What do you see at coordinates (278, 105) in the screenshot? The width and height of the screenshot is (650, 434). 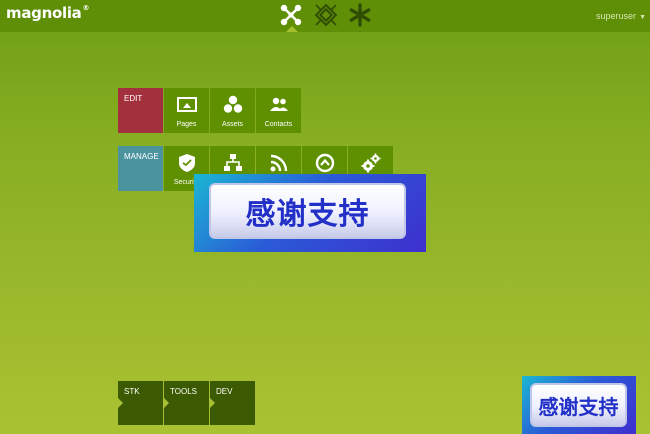 I see `contacts-icon` at bounding box center [278, 105].